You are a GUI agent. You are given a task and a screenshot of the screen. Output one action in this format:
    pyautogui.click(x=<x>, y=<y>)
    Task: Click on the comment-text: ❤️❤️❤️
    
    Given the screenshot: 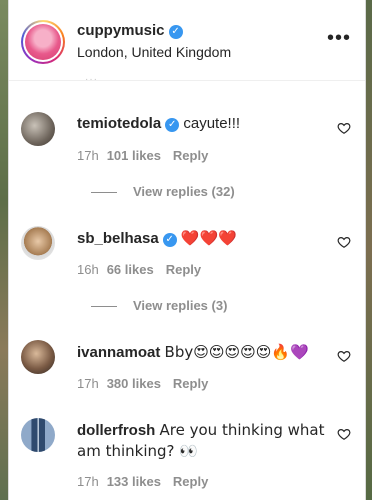 What is the action you would take?
    pyautogui.click(x=208, y=238)
    